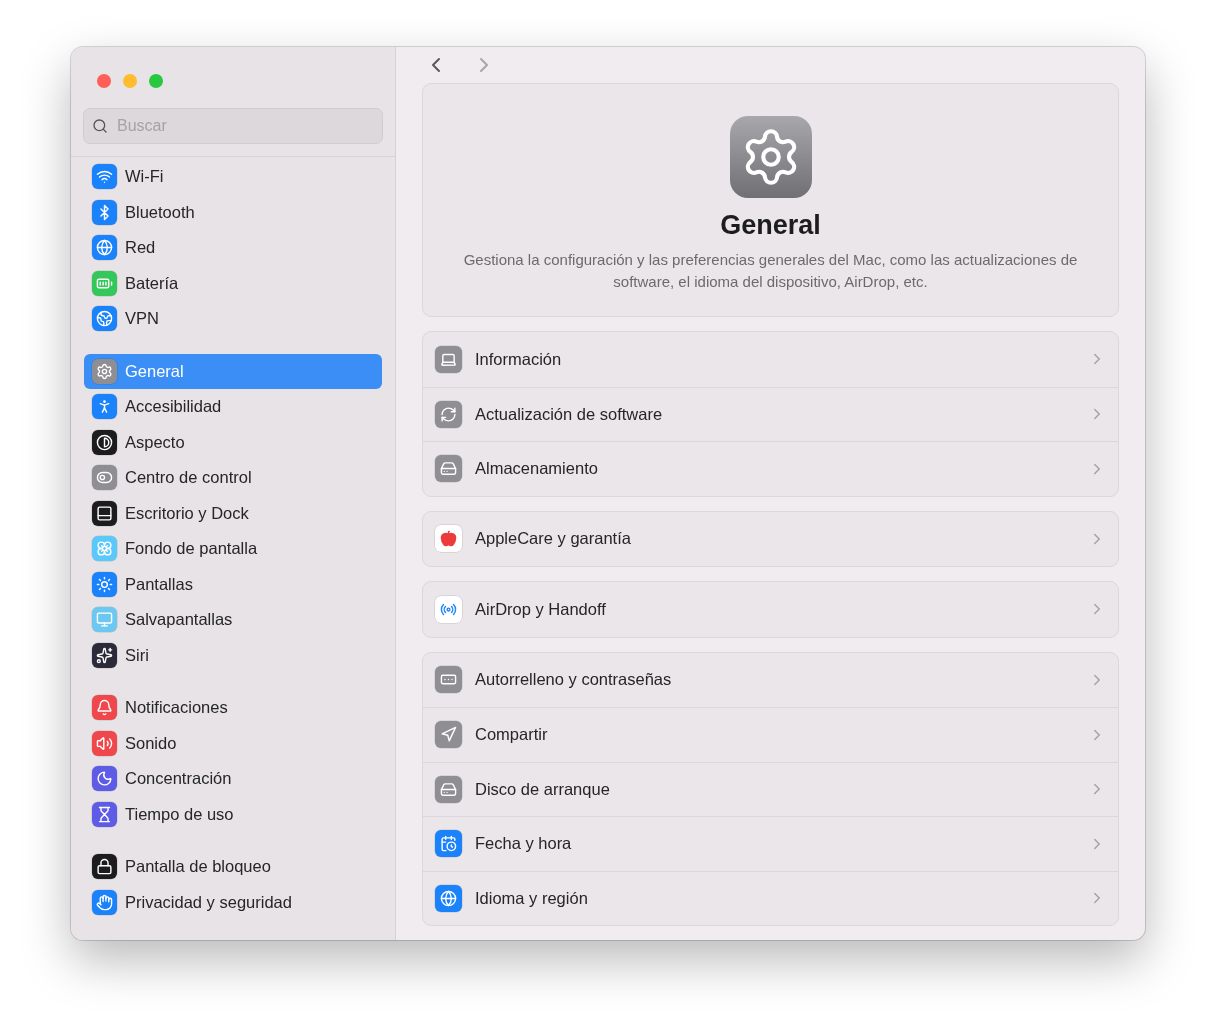 Image resolution: width=1216 pixels, height=1034 pixels. Describe the element at coordinates (770, 468) in the screenshot. I see `settings-row: Almacenamiento` at that location.